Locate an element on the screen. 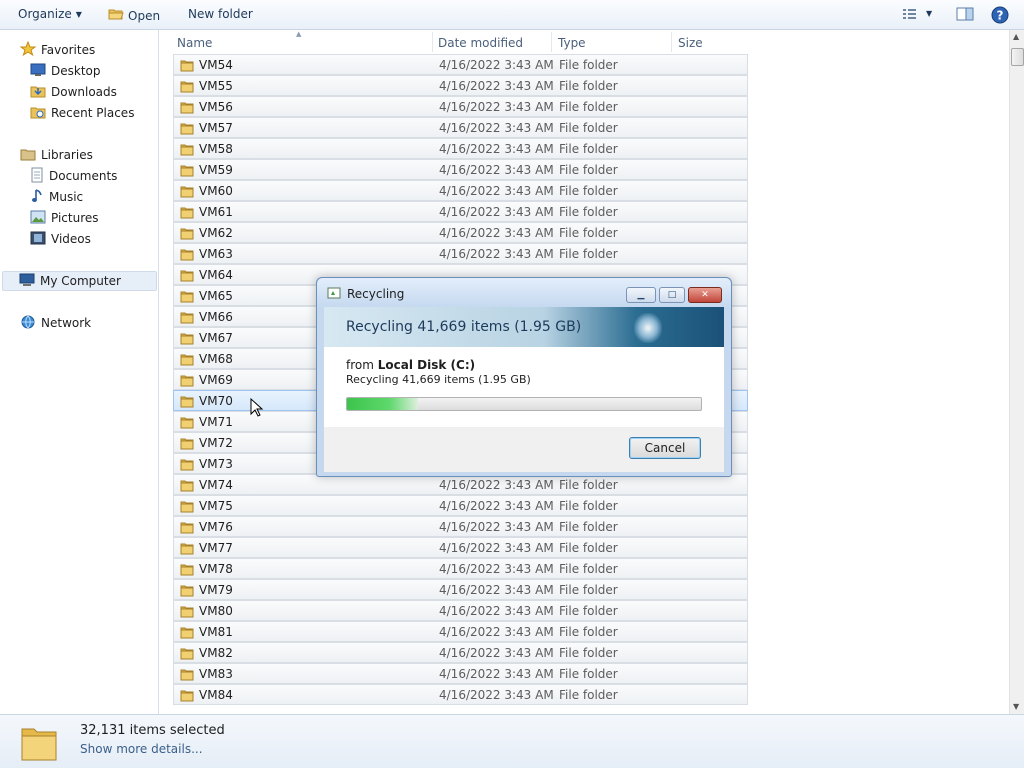 This screenshot has height=768, width=1024. view-list-icon is located at coordinates (910, 17).